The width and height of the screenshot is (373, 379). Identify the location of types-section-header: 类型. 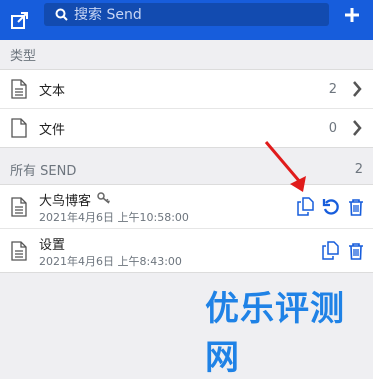
(186, 54).